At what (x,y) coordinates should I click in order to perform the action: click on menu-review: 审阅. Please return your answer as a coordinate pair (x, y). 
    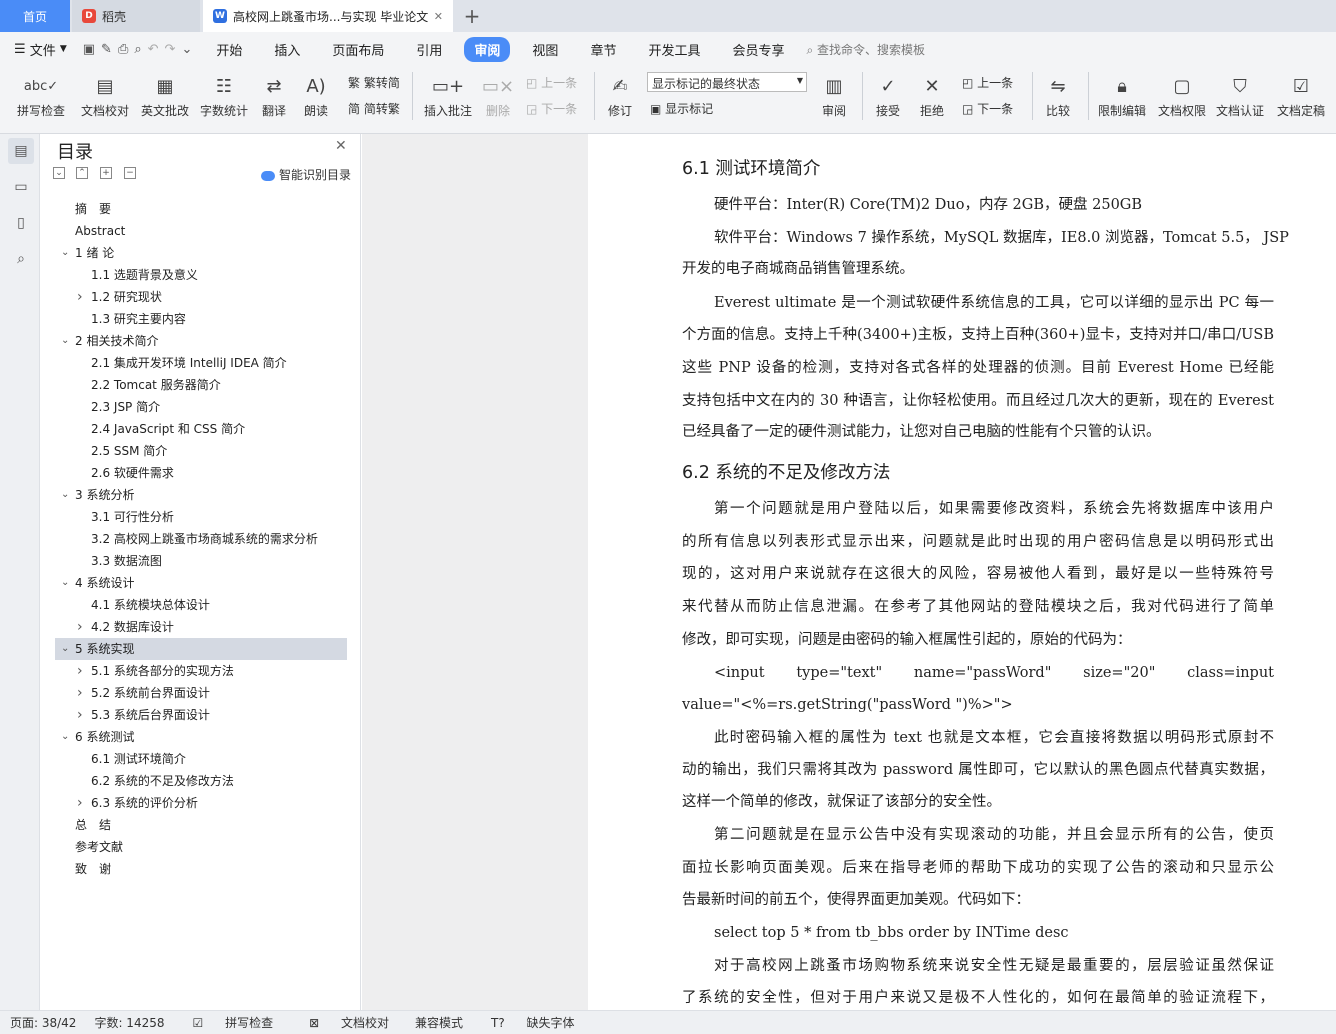
    Looking at the image, I should click on (487, 49).